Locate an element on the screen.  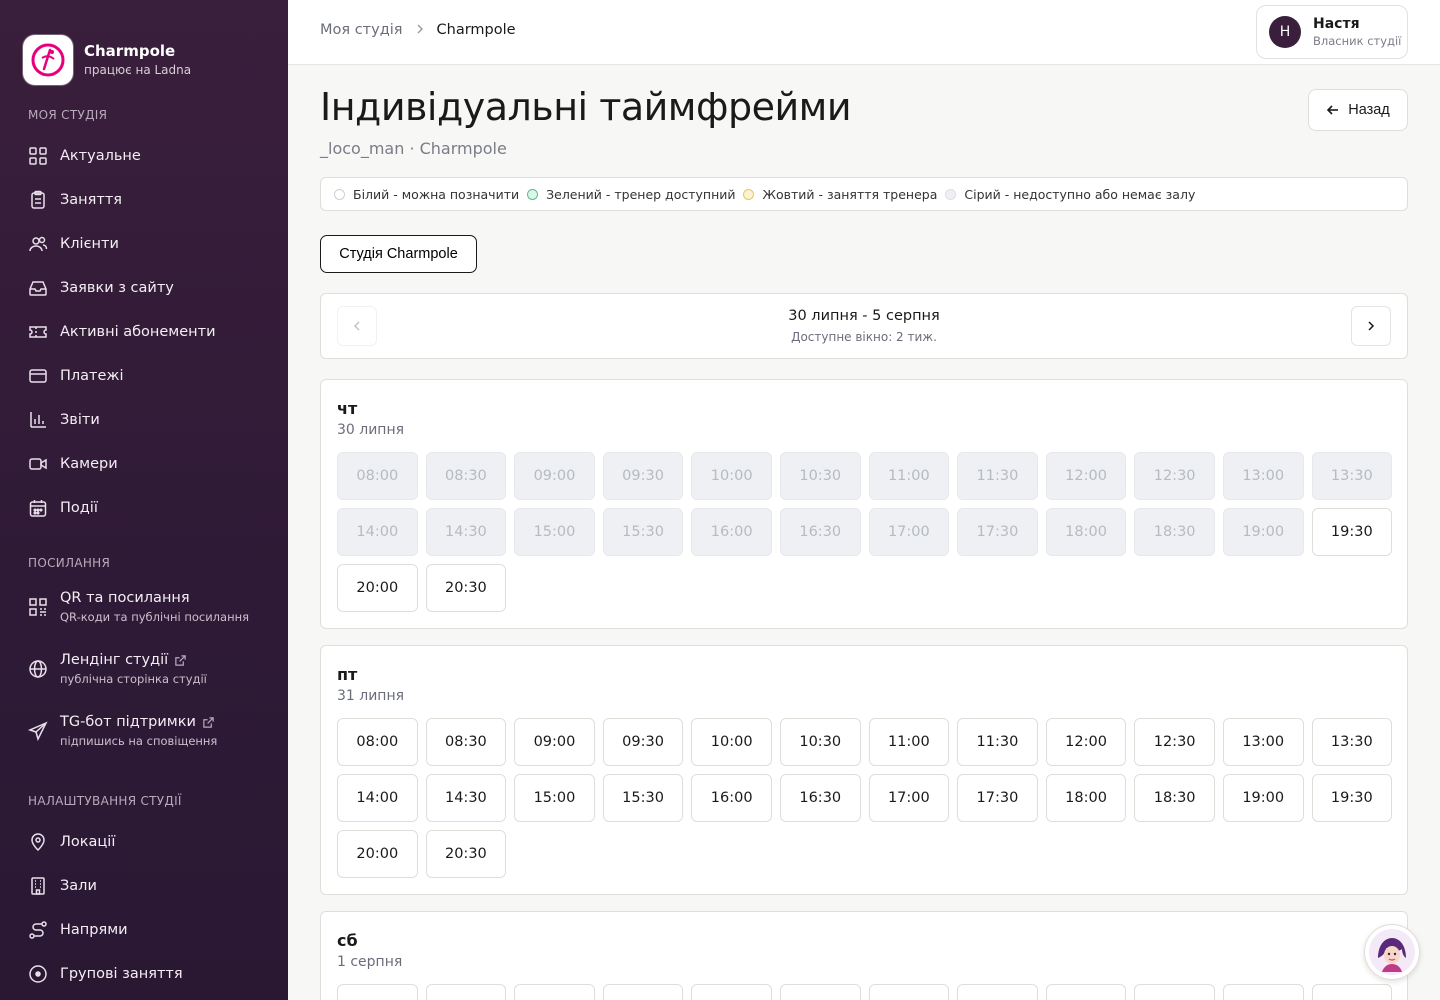
sidebar-item-subscriptions: Активні абонементи is located at coordinates (144, 332).